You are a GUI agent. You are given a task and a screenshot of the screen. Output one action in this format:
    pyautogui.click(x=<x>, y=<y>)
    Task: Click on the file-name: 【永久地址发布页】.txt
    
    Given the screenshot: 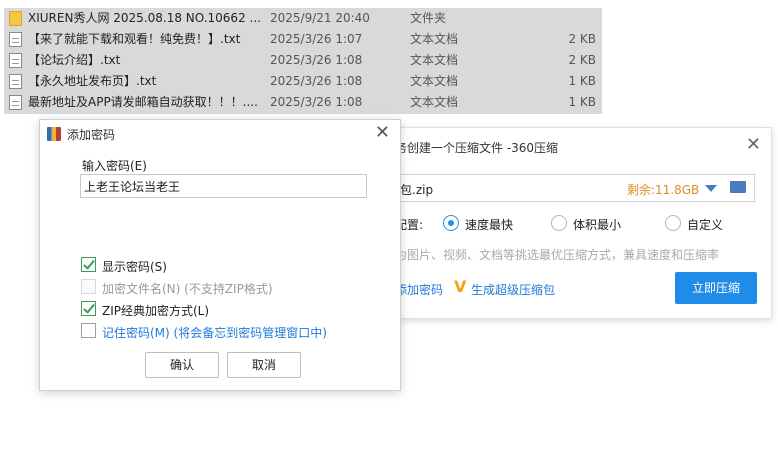 What is the action you would take?
    pyautogui.click(x=92, y=81)
    